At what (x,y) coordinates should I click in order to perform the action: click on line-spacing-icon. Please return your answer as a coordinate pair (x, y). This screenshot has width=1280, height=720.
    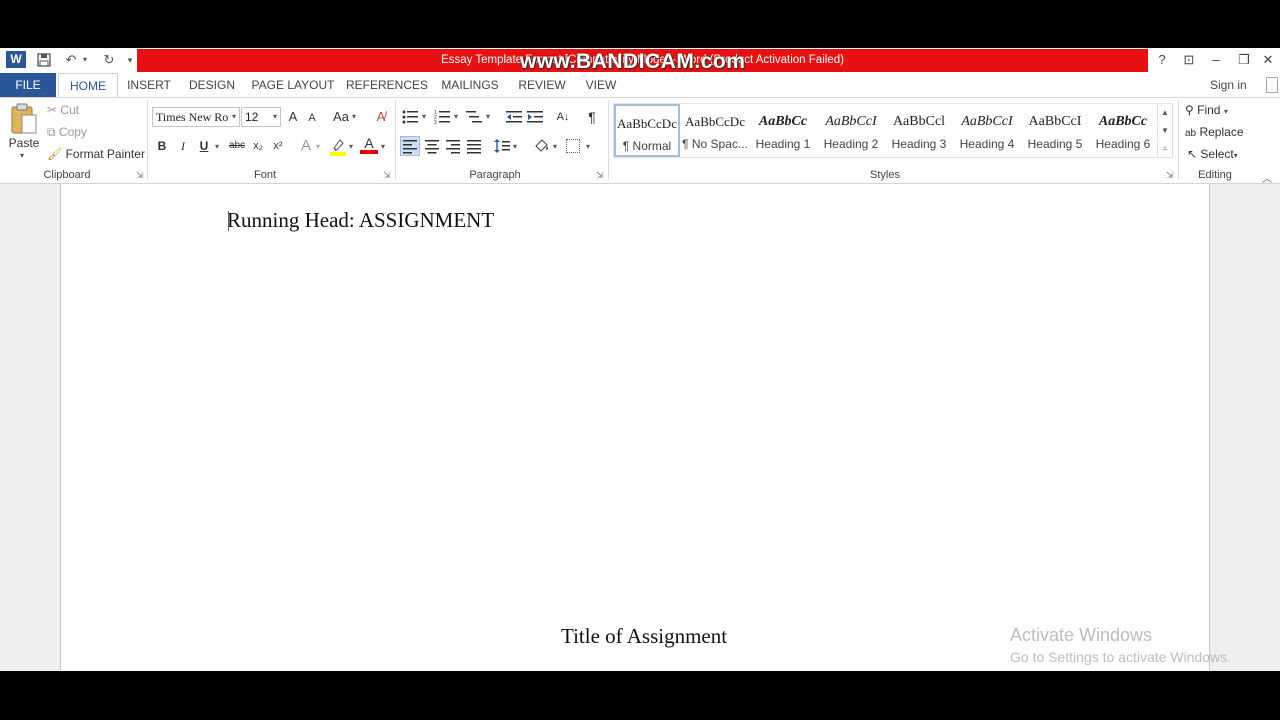
    Looking at the image, I should click on (502, 146).